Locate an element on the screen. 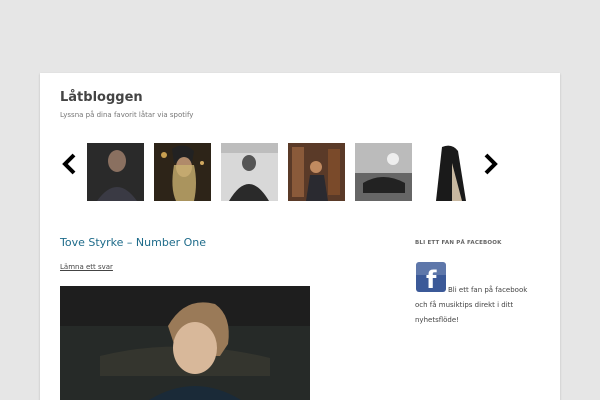 This screenshot has width=600, height=400. chevron-left-icon is located at coordinates (69, 164).